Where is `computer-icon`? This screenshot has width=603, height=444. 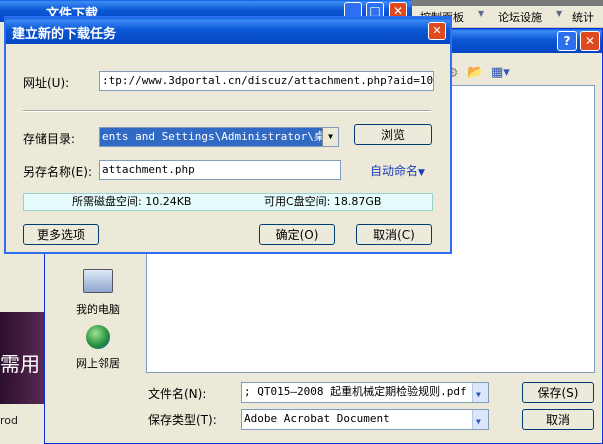
computer-icon is located at coordinates (98, 281).